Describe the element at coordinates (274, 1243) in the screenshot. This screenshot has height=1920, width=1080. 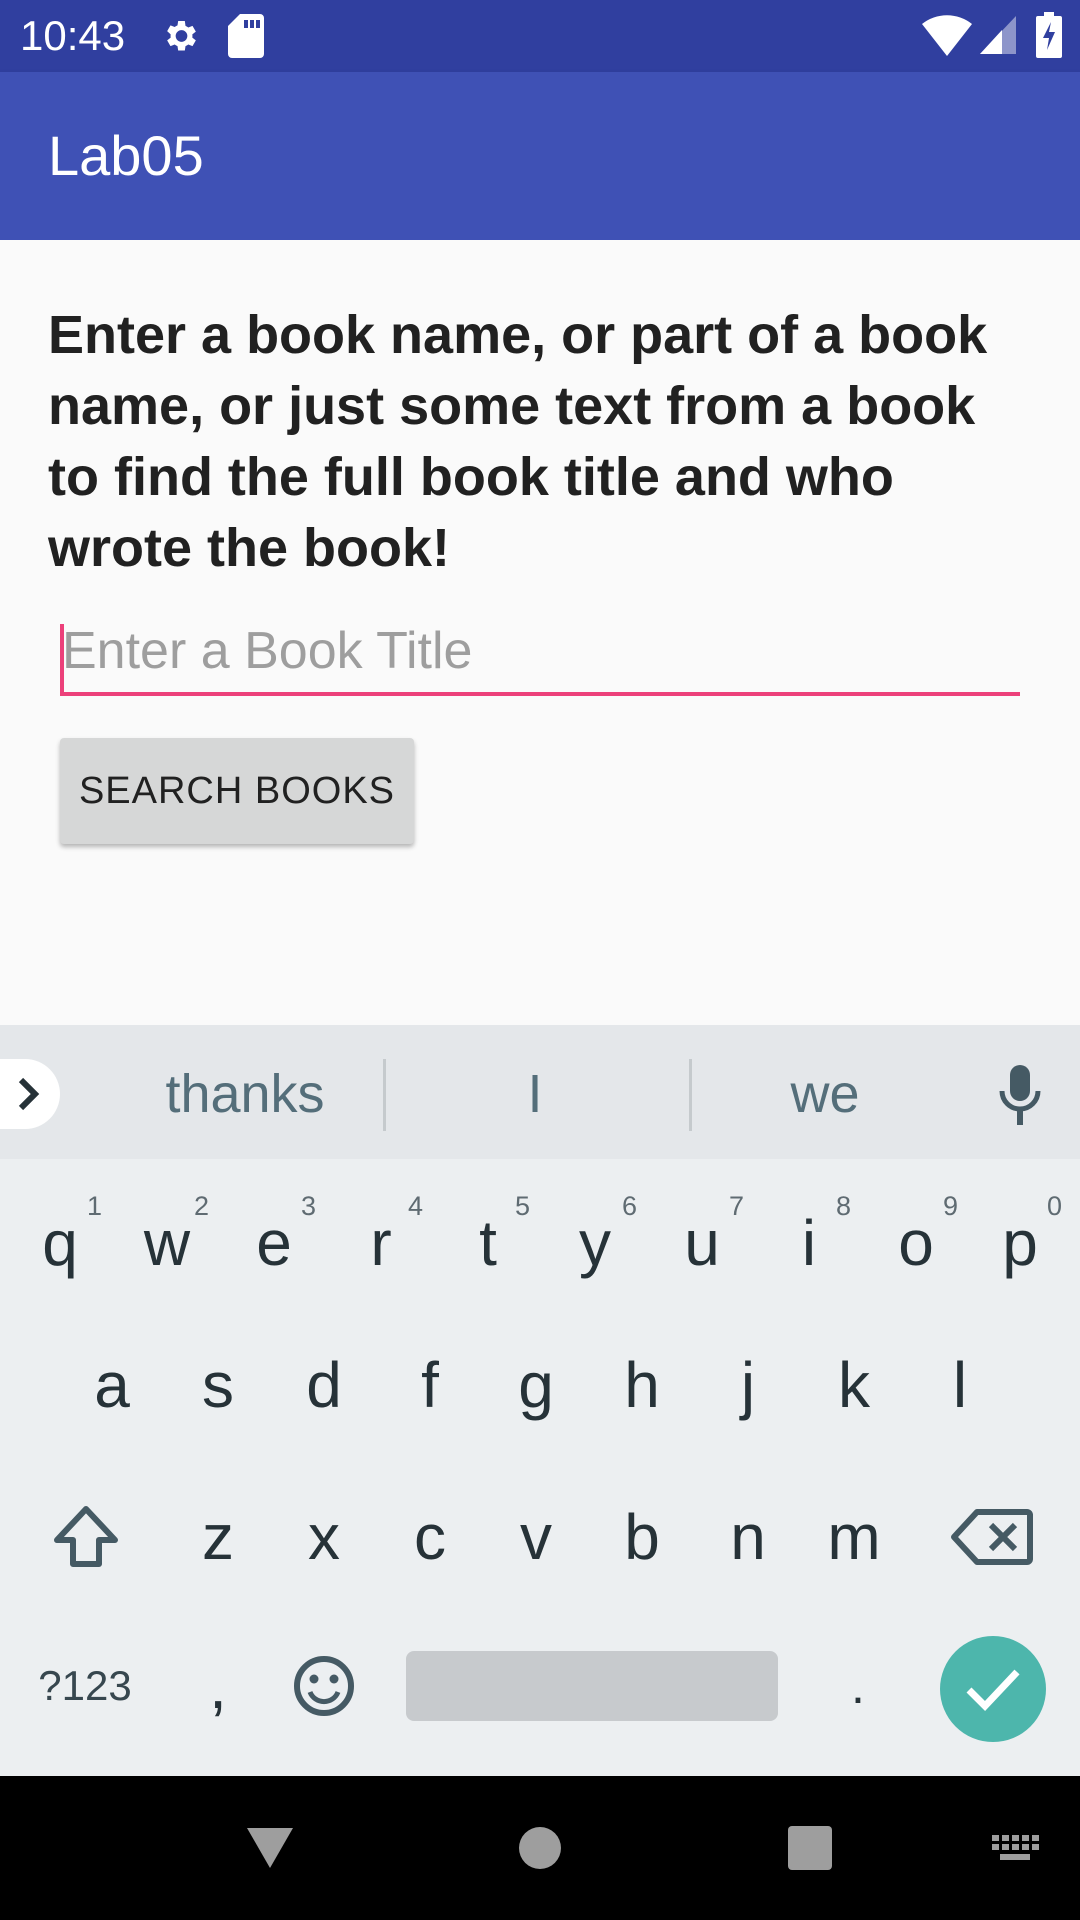
I see `key-e: e3` at that location.